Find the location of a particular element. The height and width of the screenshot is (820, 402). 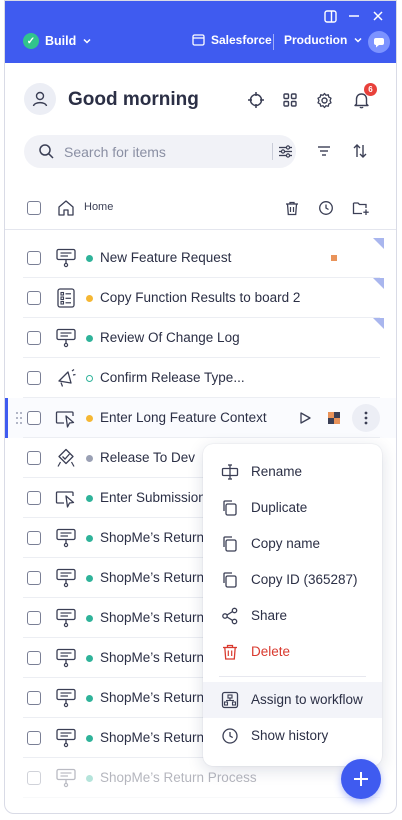

minimize-icon is located at coordinates (354, 16).